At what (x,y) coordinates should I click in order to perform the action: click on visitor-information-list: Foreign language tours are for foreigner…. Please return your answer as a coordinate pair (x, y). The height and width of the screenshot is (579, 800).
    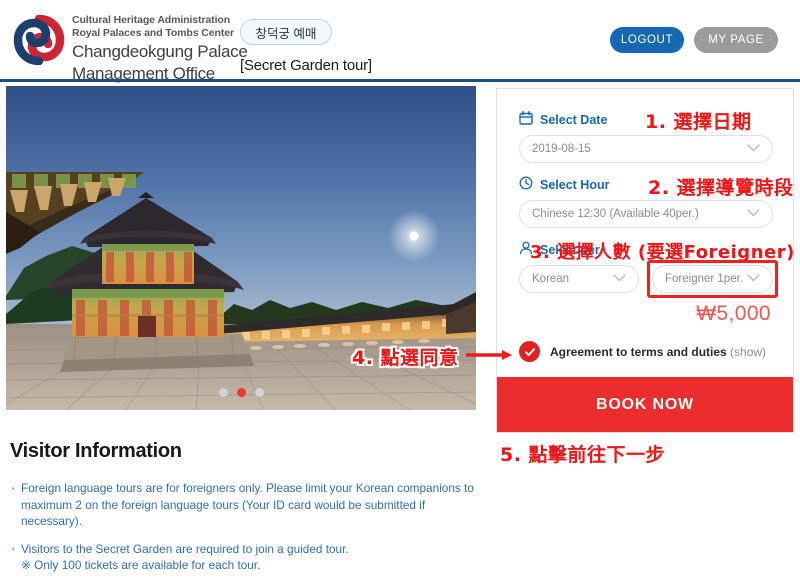
    Looking at the image, I should click on (245, 526).